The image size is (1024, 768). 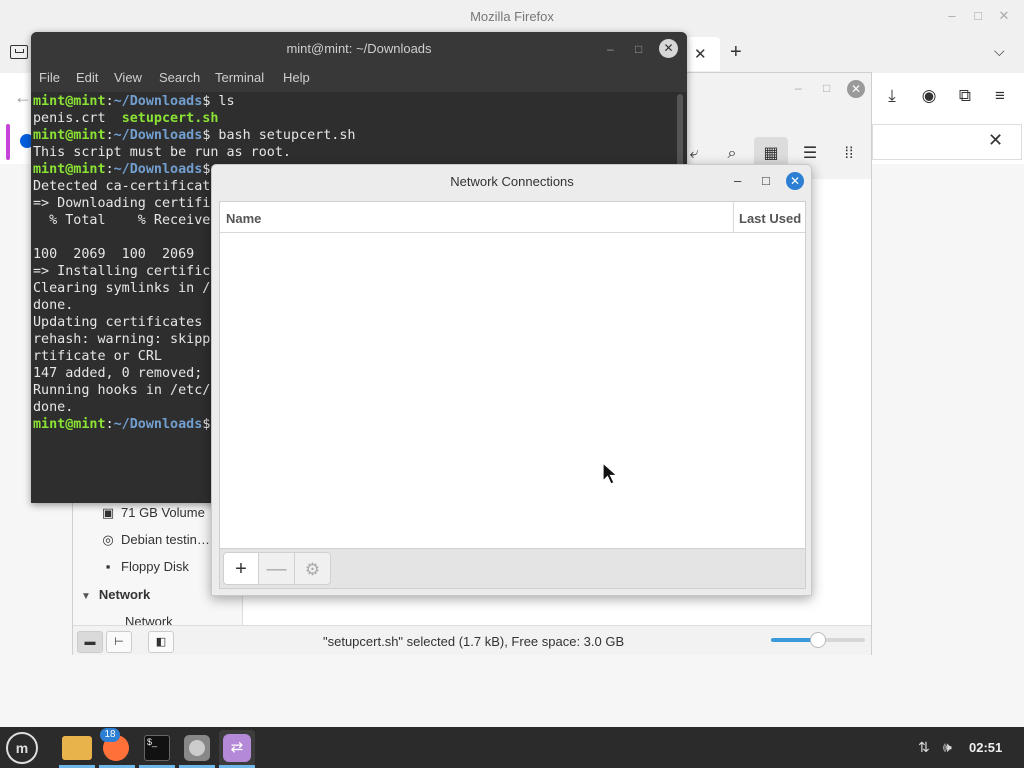 What do you see at coordinates (999, 51) in the screenshot?
I see `list-all-tabs-icon: ⌵` at bounding box center [999, 51].